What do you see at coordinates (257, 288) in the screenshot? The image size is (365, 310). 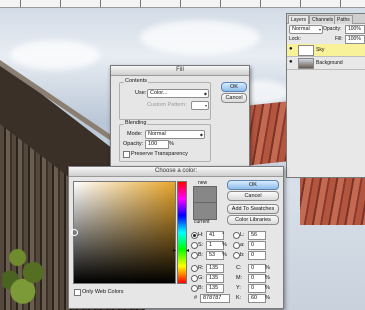 I see `y-field: 0` at bounding box center [257, 288].